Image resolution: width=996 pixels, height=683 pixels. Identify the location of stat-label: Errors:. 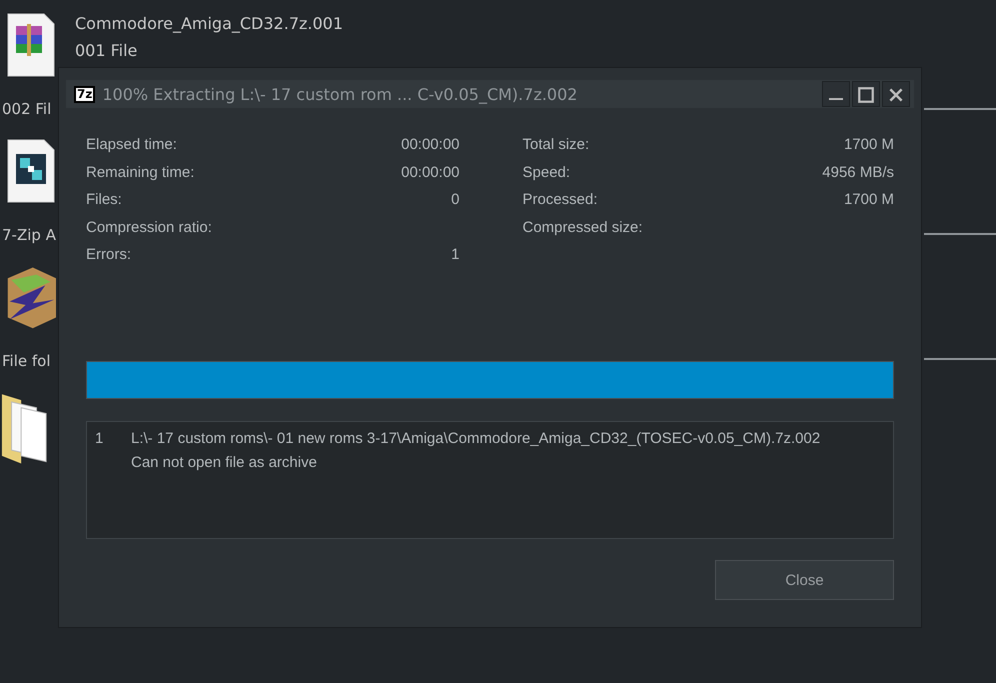
(108, 255).